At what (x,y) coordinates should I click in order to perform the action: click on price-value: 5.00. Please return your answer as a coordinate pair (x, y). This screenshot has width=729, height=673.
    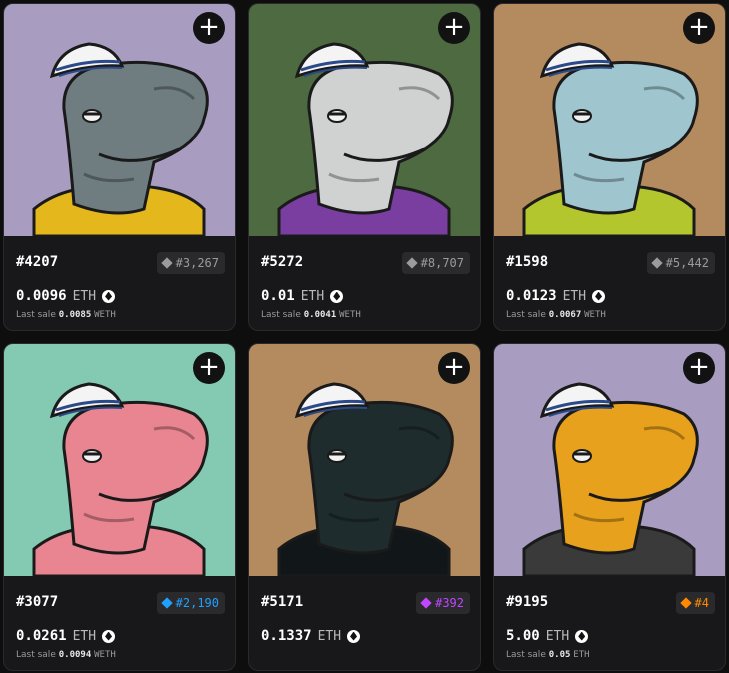
    Looking at the image, I should click on (523, 636).